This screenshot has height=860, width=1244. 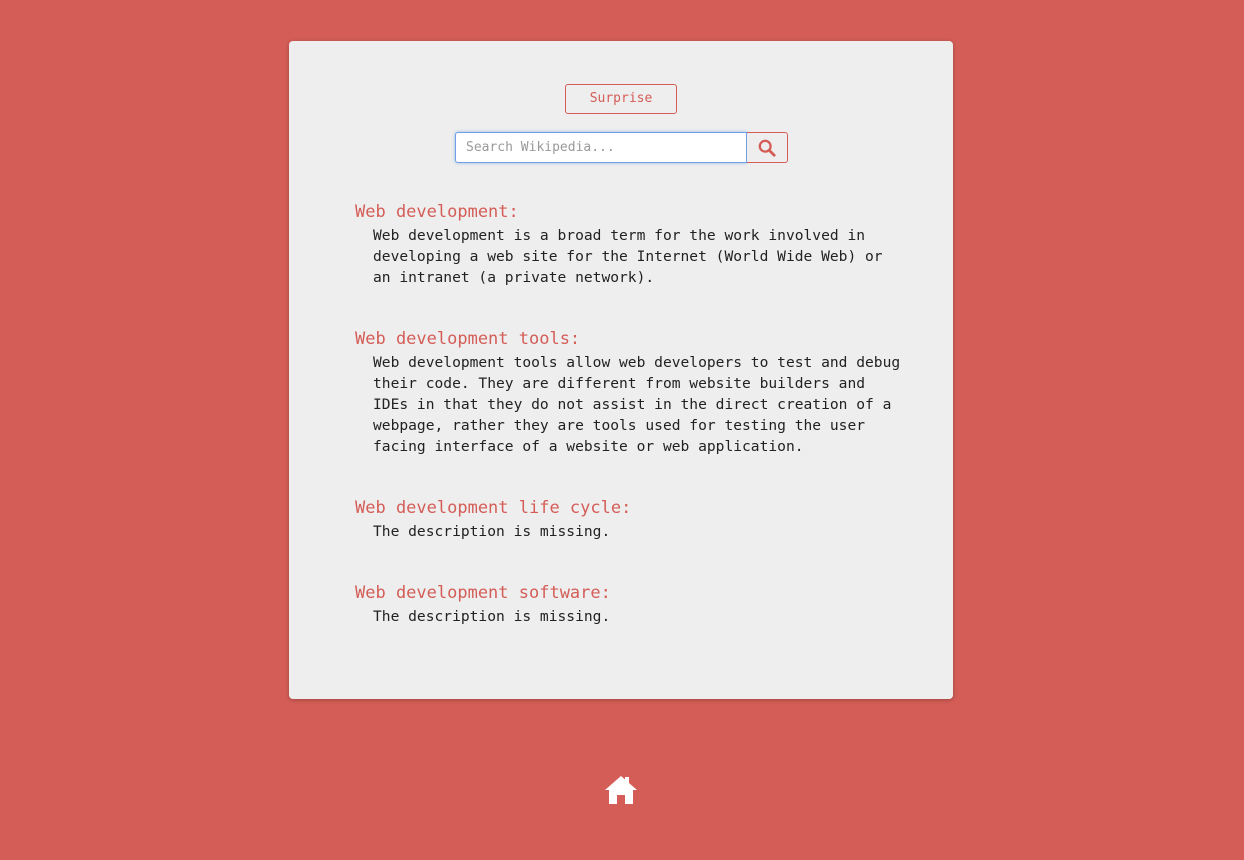 I want to click on result-title: Web development life cycle:, so click(x=635, y=508).